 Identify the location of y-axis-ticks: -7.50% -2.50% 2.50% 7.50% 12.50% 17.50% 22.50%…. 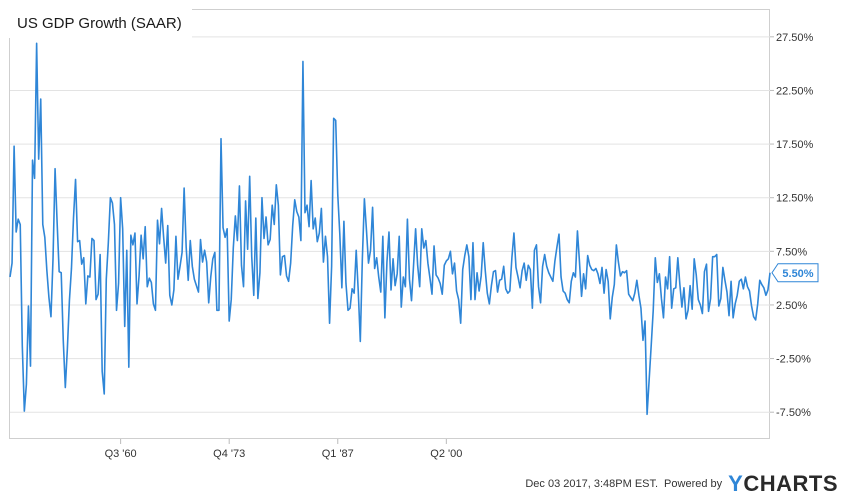
(792, 225).